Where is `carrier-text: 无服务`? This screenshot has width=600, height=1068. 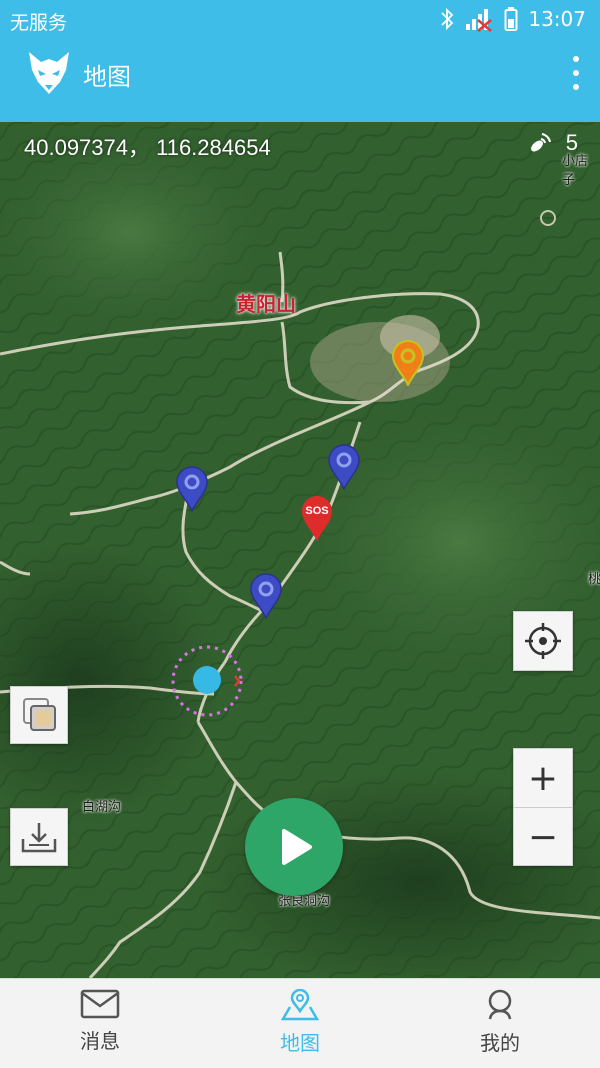 carrier-text: 无服务 is located at coordinates (39, 23).